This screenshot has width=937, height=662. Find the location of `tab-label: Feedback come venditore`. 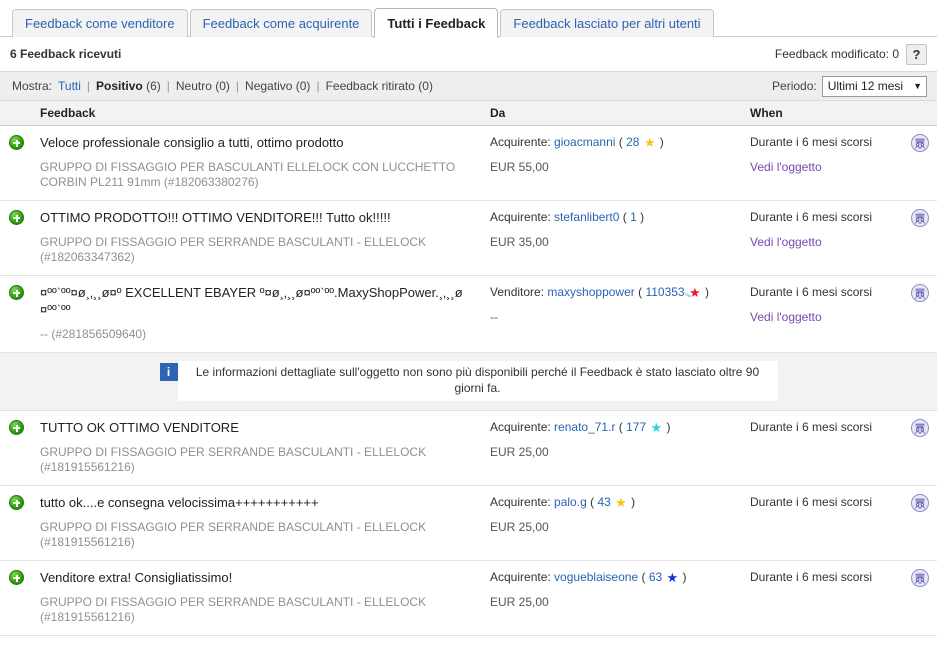

tab-label: Feedback come venditore is located at coordinates (100, 23).